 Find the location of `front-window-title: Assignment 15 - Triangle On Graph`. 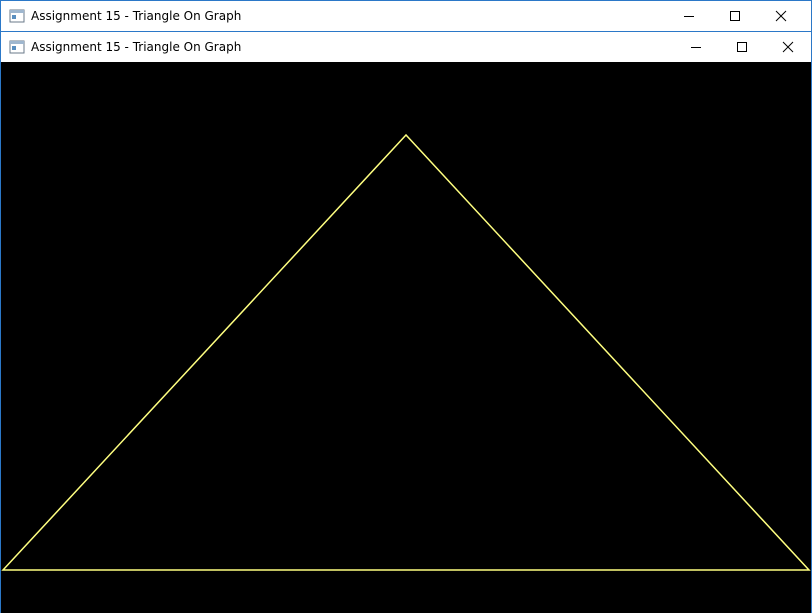

front-window-title: Assignment 15 - Triangle On Graph is located at coordinates (136, 47).